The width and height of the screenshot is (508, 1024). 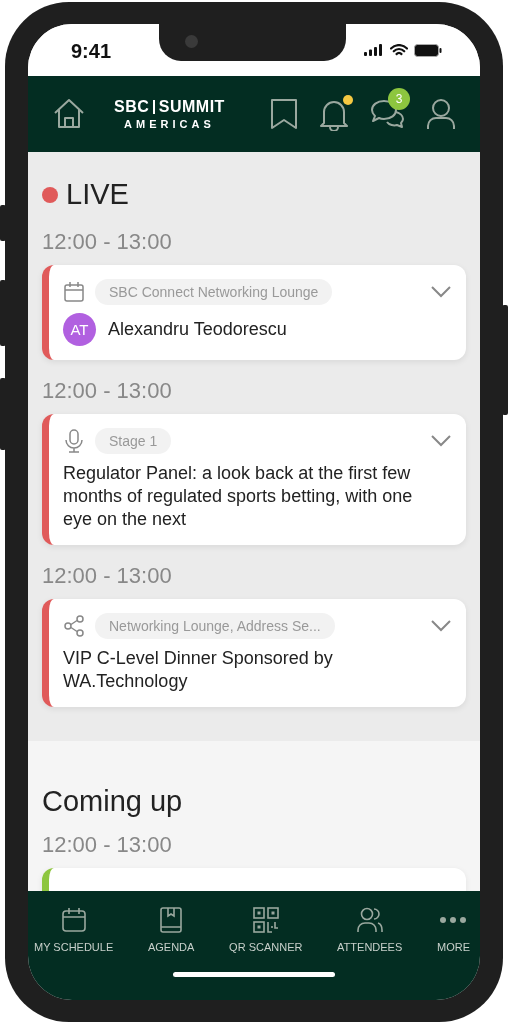 What do you see at coordinates (238, 496) in the screenshot?
I see `session-title: Regulator Panel: a look back at the first few months of regulated sports betting, with one eye on the next` at bounding box center [238, 496].